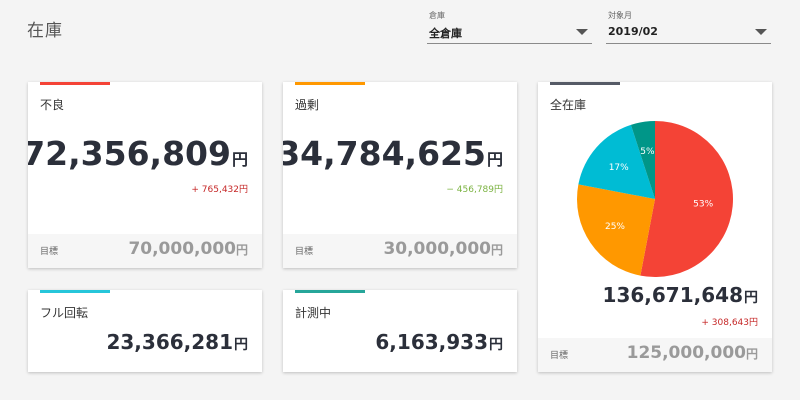 This screenshot has height=400, width=800. I want to click on card-value: 72,356,809円, so click(138, 153).